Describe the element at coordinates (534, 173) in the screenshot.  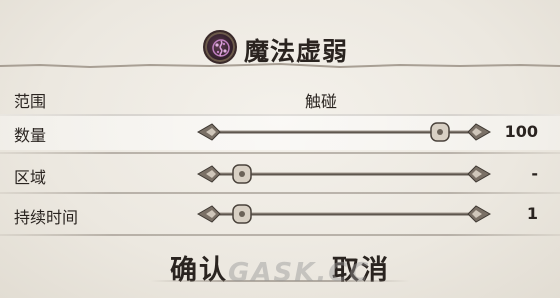
I see `area-value: -` at that location.